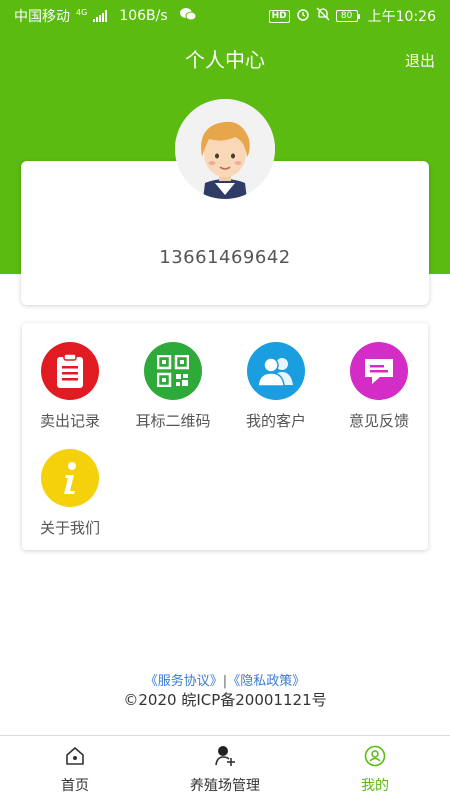 Image resolution: width=450 pixels, height=800 pixels. What do you see at coordinates (303, 16) in the screenshot?
I see `alarm-icon` at bounding box center [303, 16].